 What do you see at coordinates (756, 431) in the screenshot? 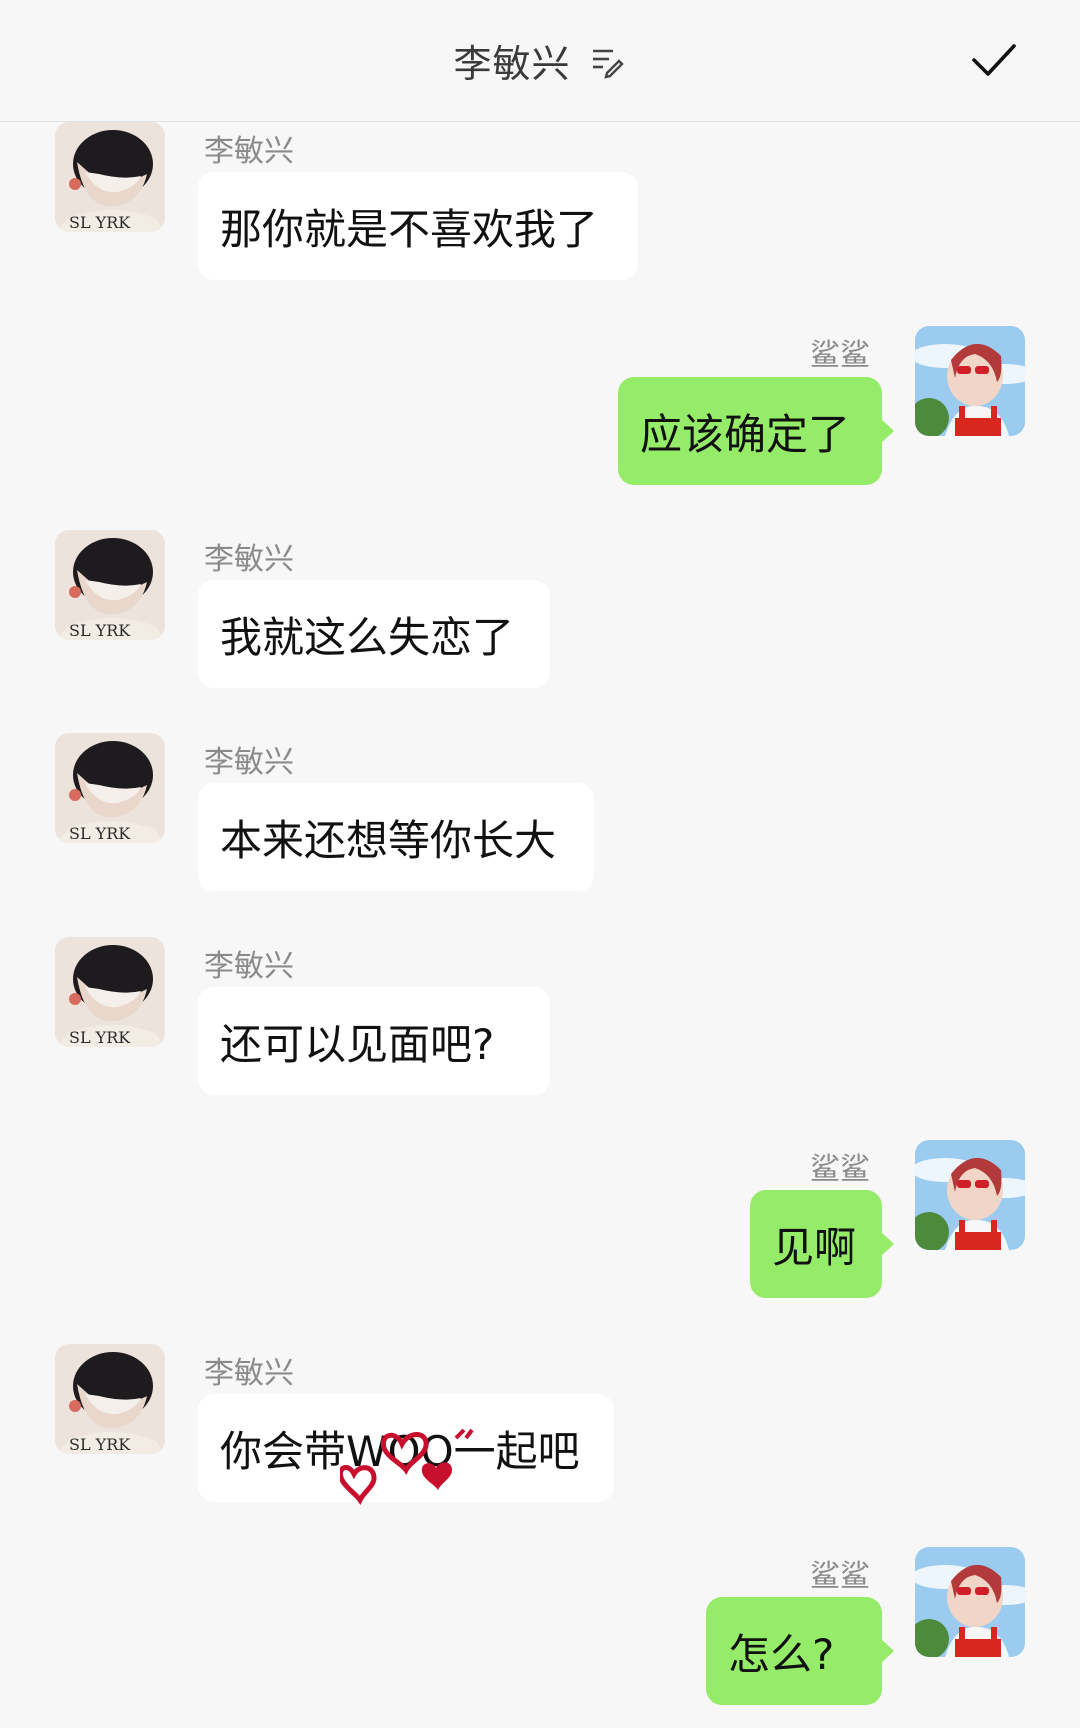
I see `message-bubble: 应该确定了` at bounding box center [756, 431].